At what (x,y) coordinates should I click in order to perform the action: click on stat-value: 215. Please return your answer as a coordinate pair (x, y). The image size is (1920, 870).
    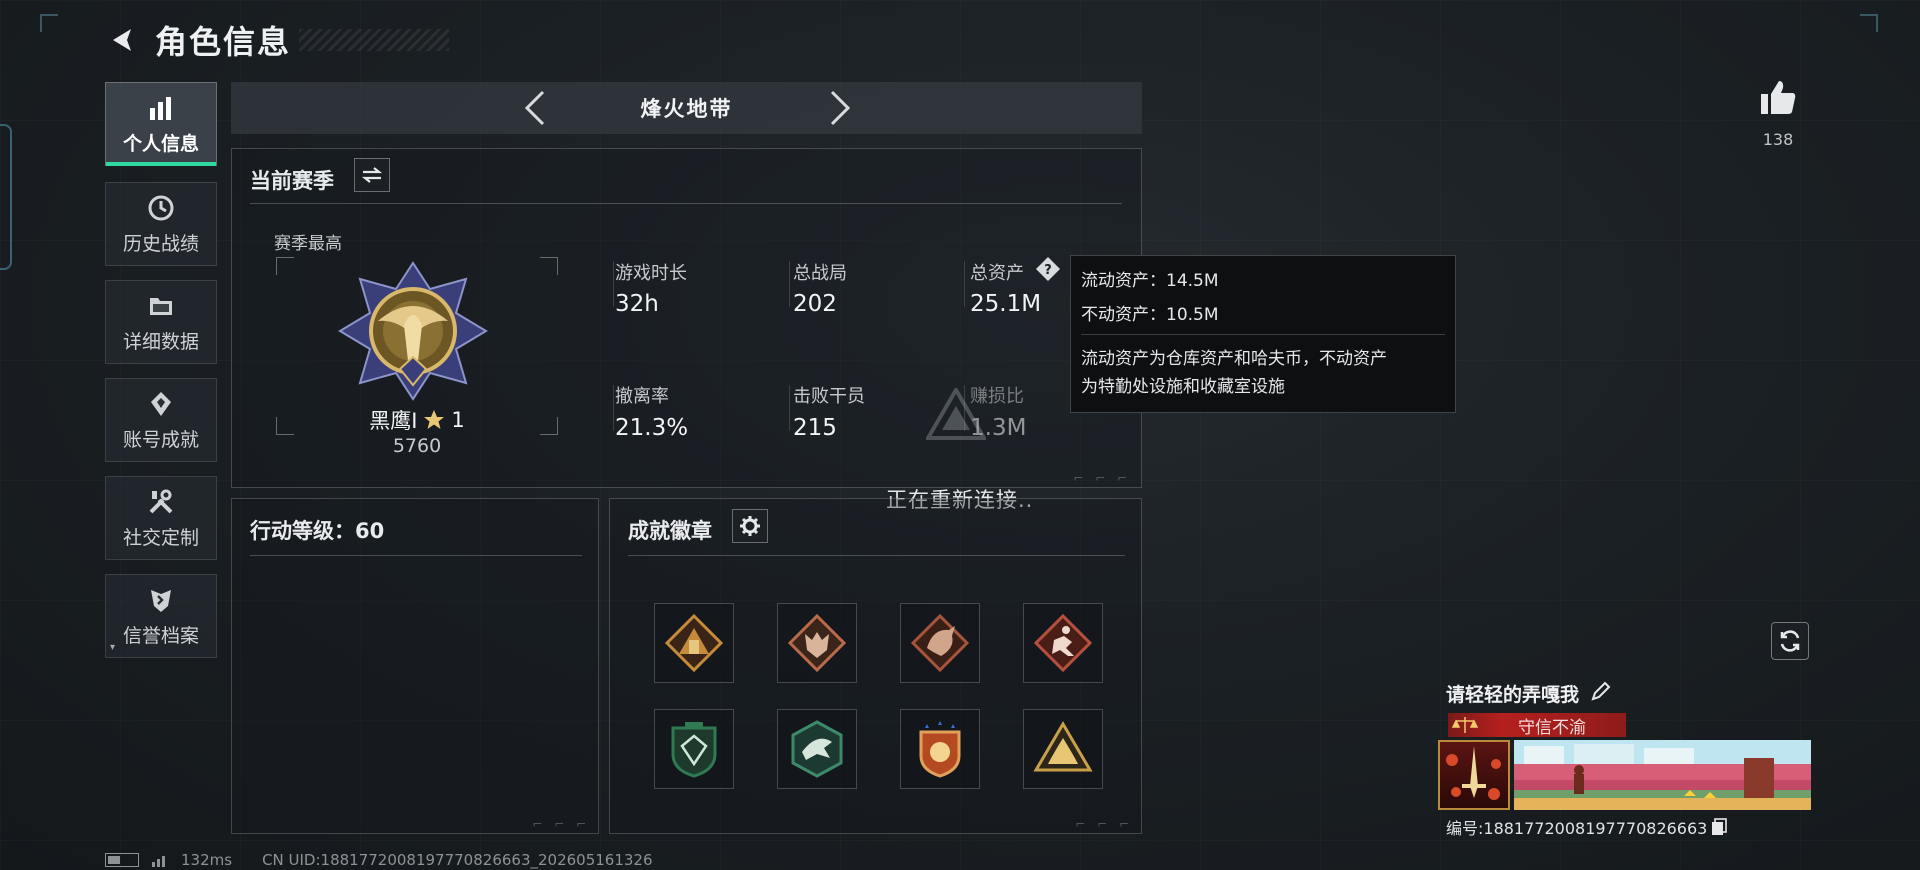
    Looking at the image, I should click on (815, 428).